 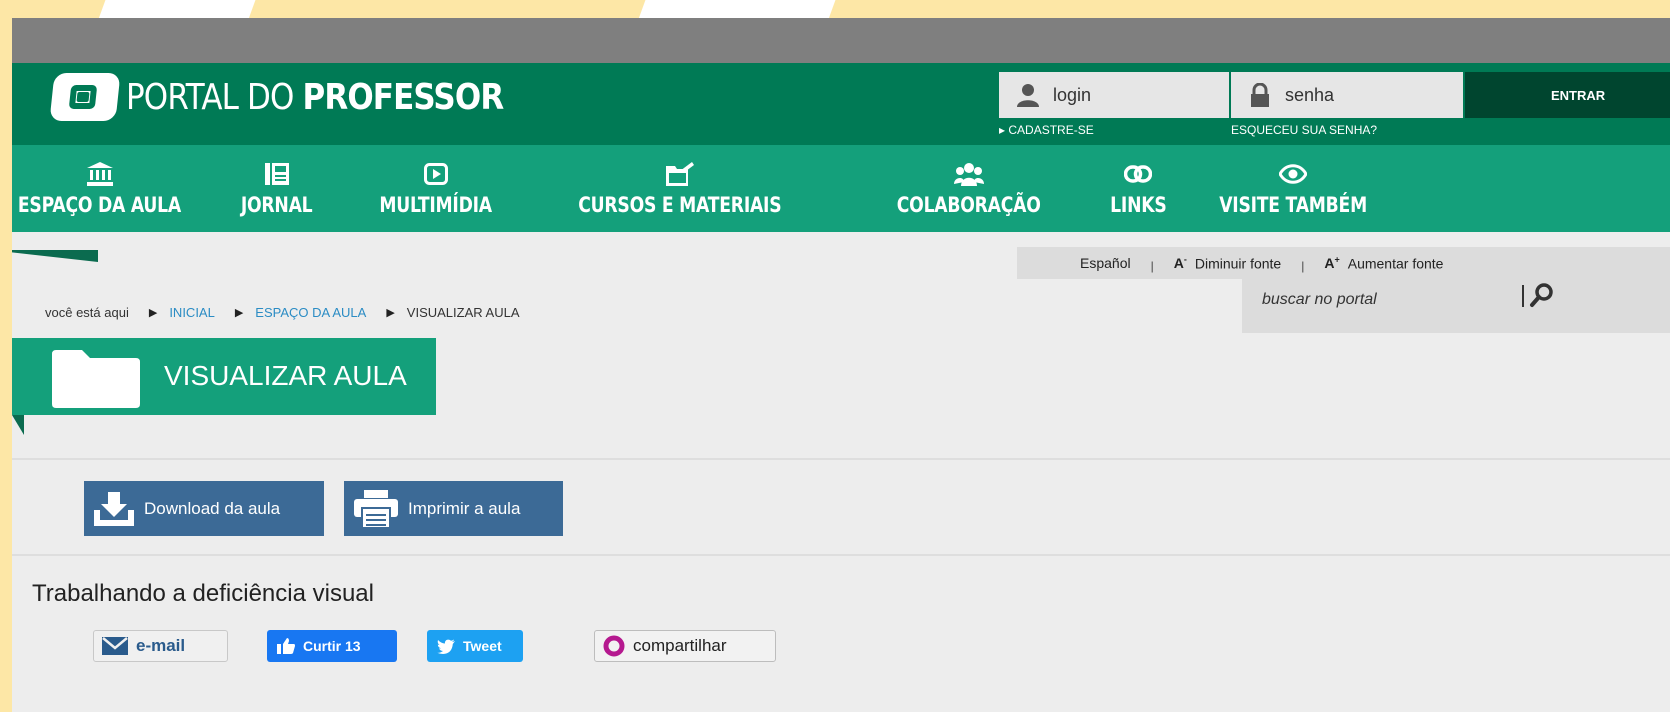 What do you see at coordinates (969, 204) in the screenshot?
I see `nav-label: COLABORAÇÃO` at bounding box center [969, 204].